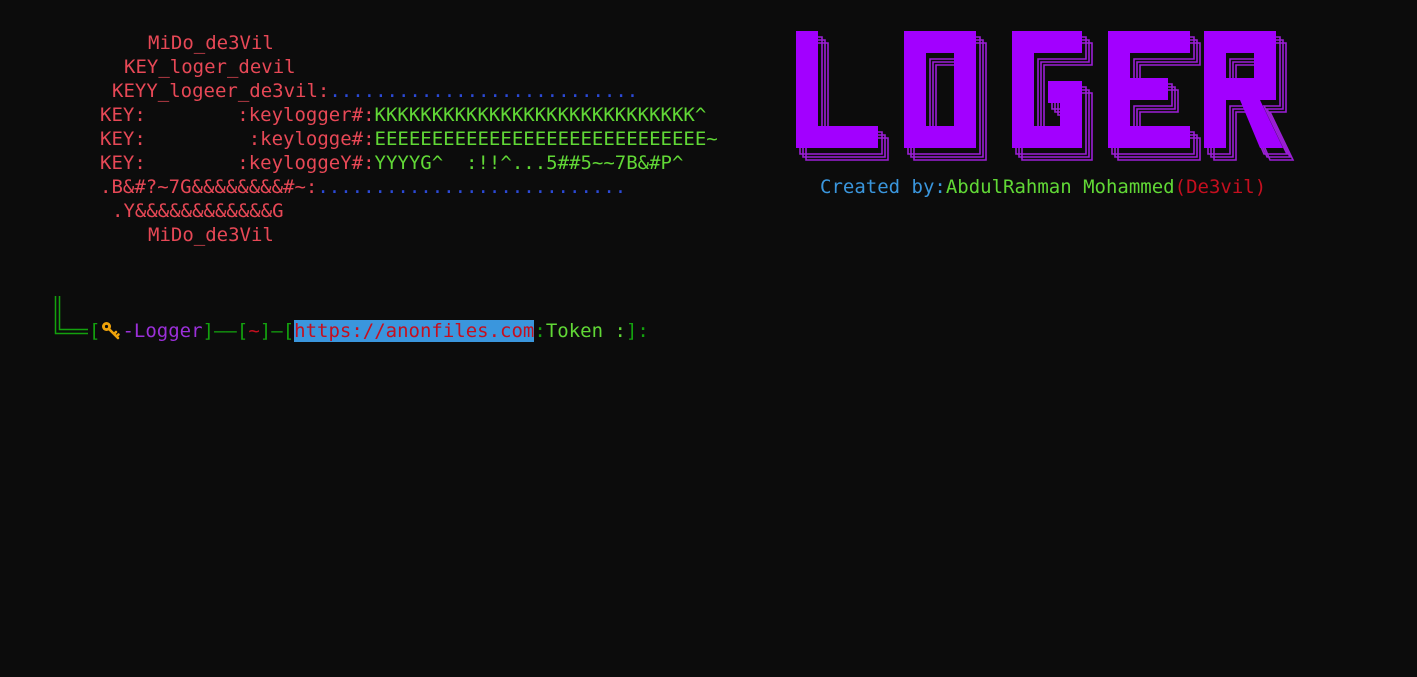 The image size is (1417, 677). Describe the element at coordinates (198, 211) in the screenshot. I see `banner-line-8: .Y&&&&&&&&&&&&G` at that location.